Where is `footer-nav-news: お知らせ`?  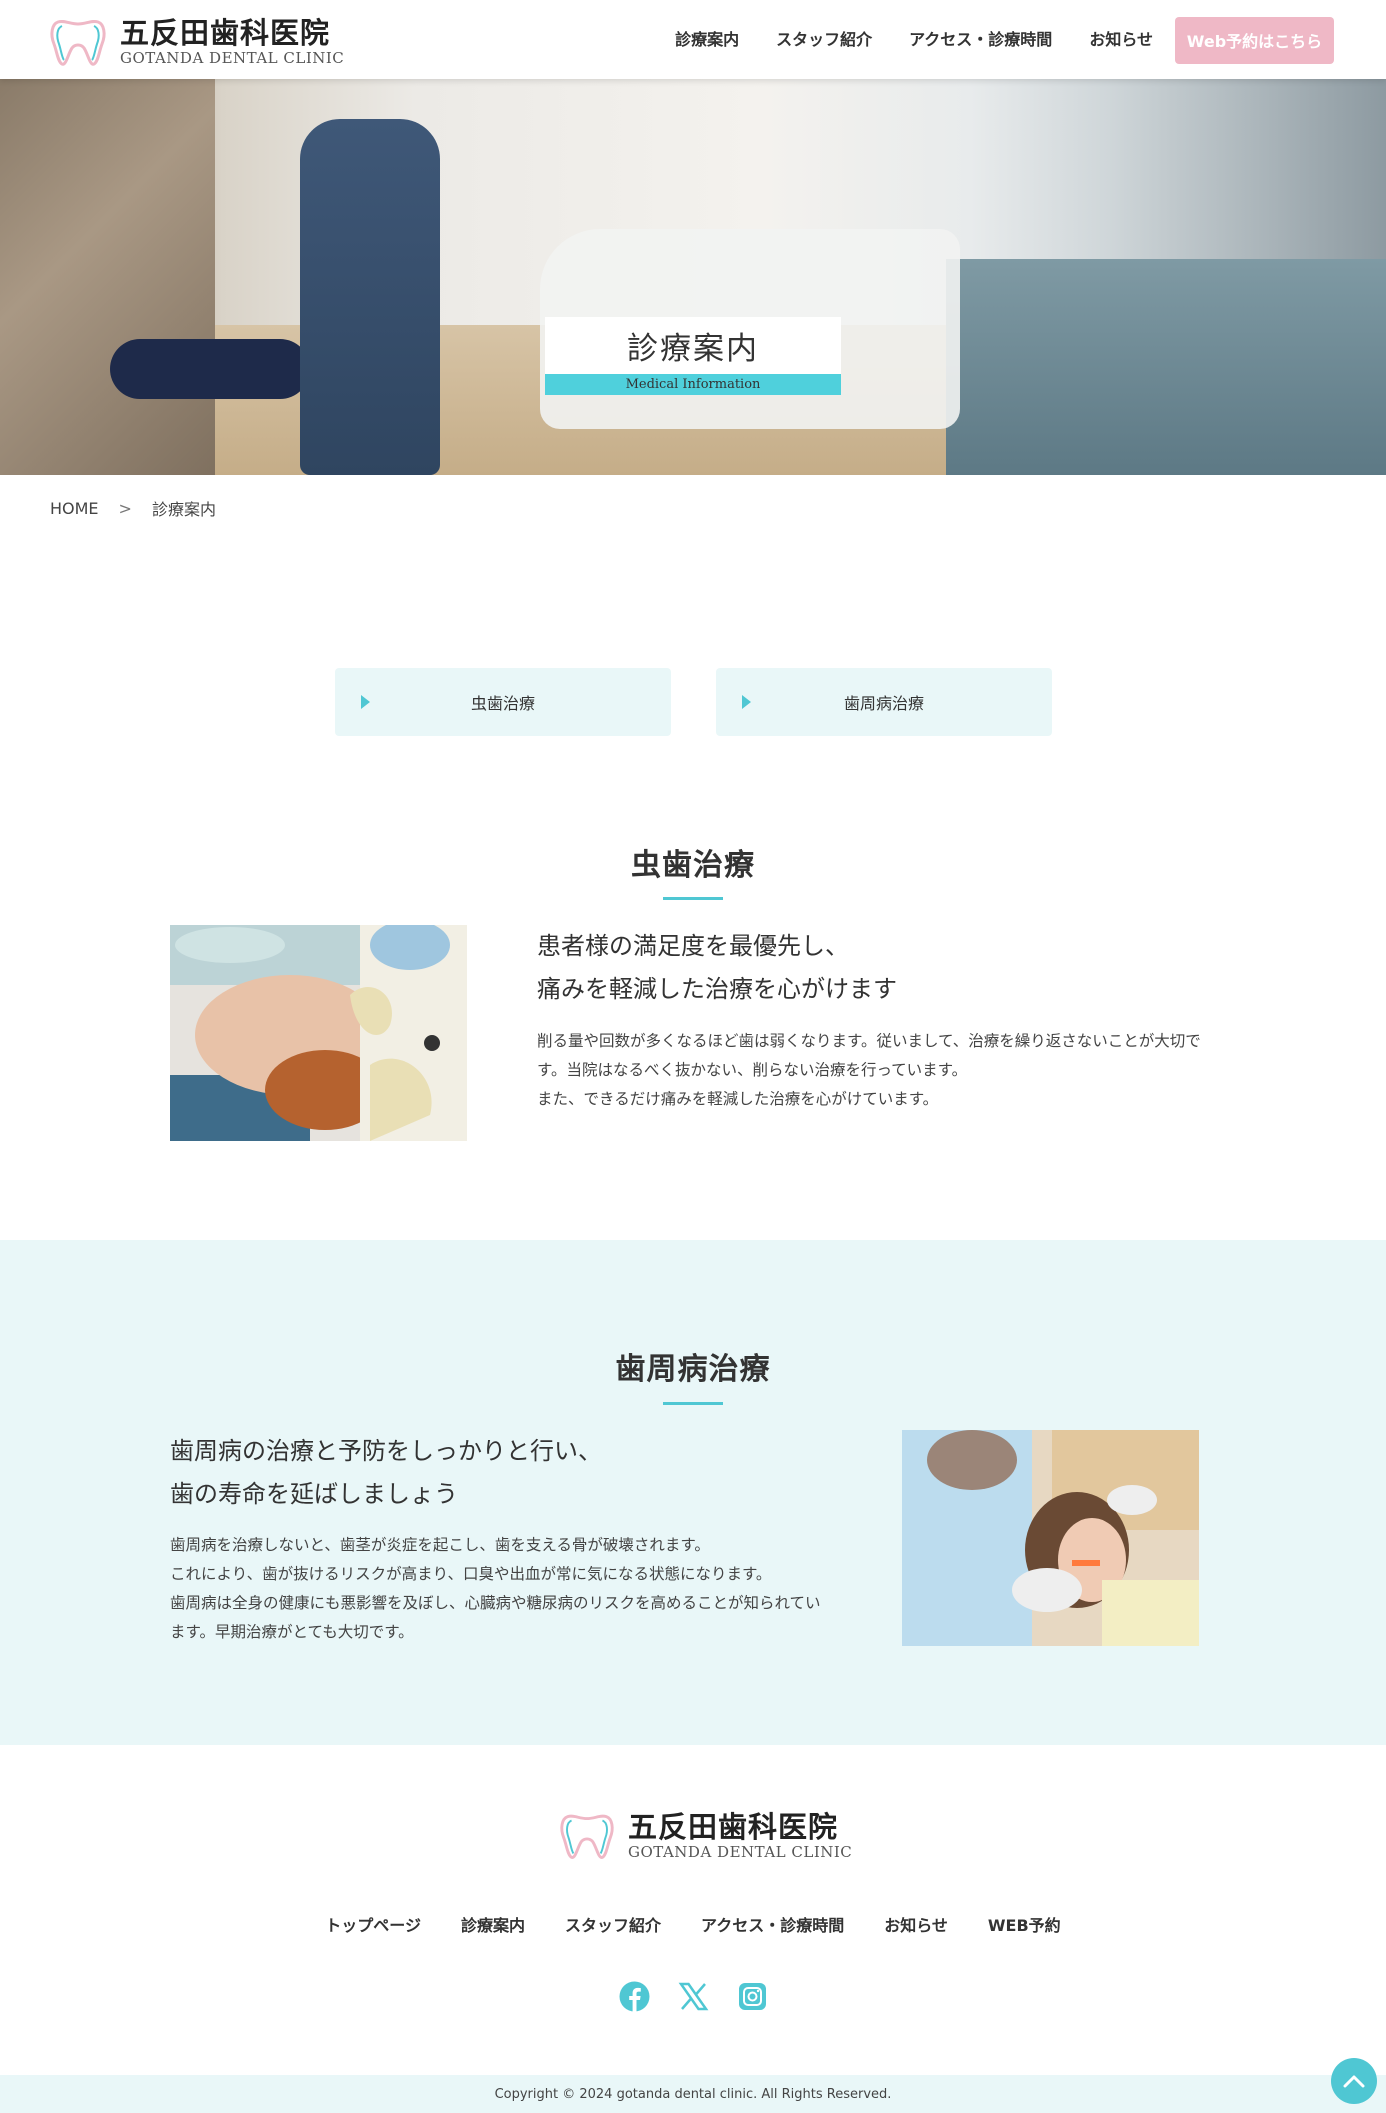 footer-nav-news: お知らせ is located at coordinates (916, 1924).